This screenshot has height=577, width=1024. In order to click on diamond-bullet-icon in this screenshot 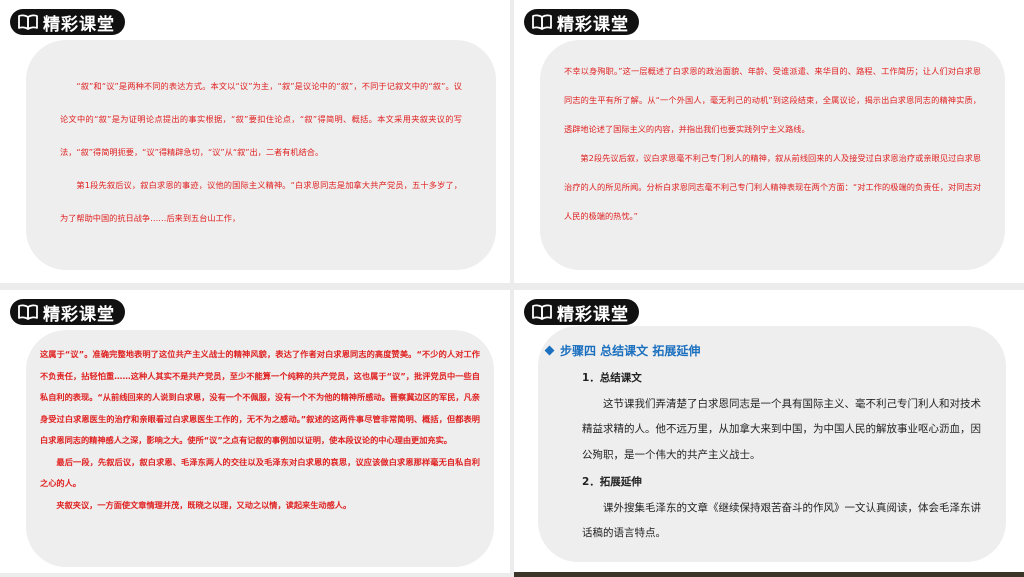, I will do `click(549, 350)`.